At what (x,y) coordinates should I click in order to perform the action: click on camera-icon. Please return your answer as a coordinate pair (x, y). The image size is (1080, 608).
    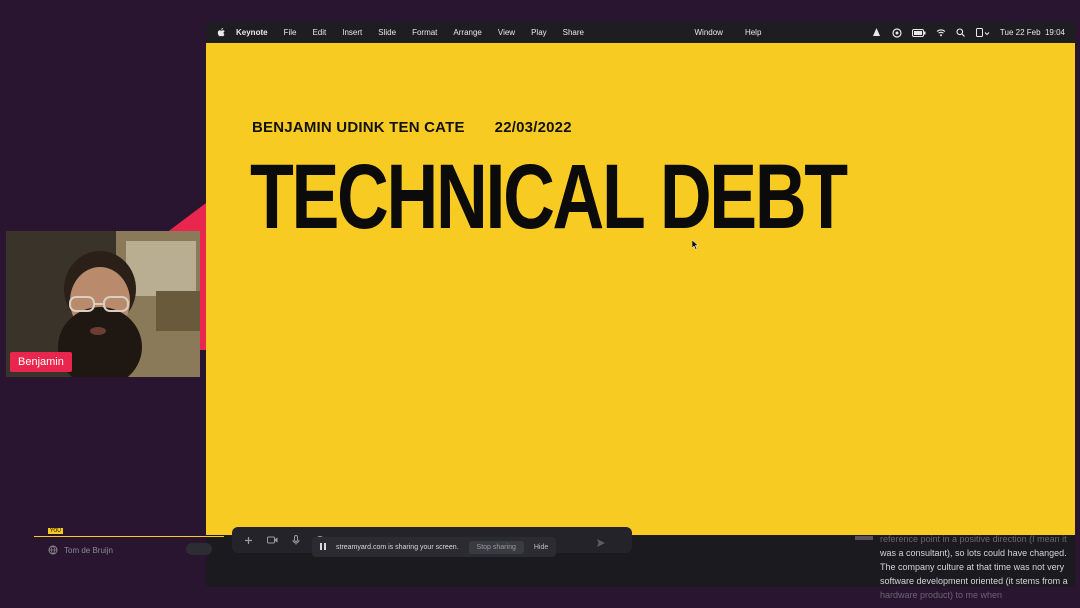
    Looking at the image, I should click on (272, 540).